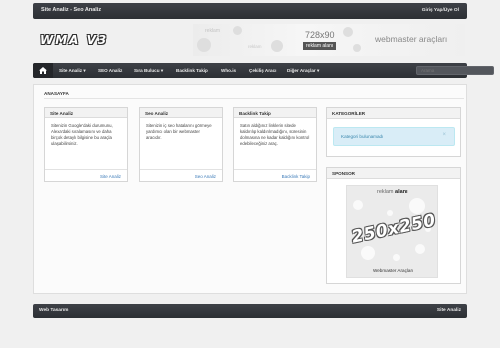 The width and height of the screenshot is (500, 348). What do you see at coordinates (449, 310) in the screenshot?
I see `footer-right-link: Site Analiz` at bounding box center [449, 310].